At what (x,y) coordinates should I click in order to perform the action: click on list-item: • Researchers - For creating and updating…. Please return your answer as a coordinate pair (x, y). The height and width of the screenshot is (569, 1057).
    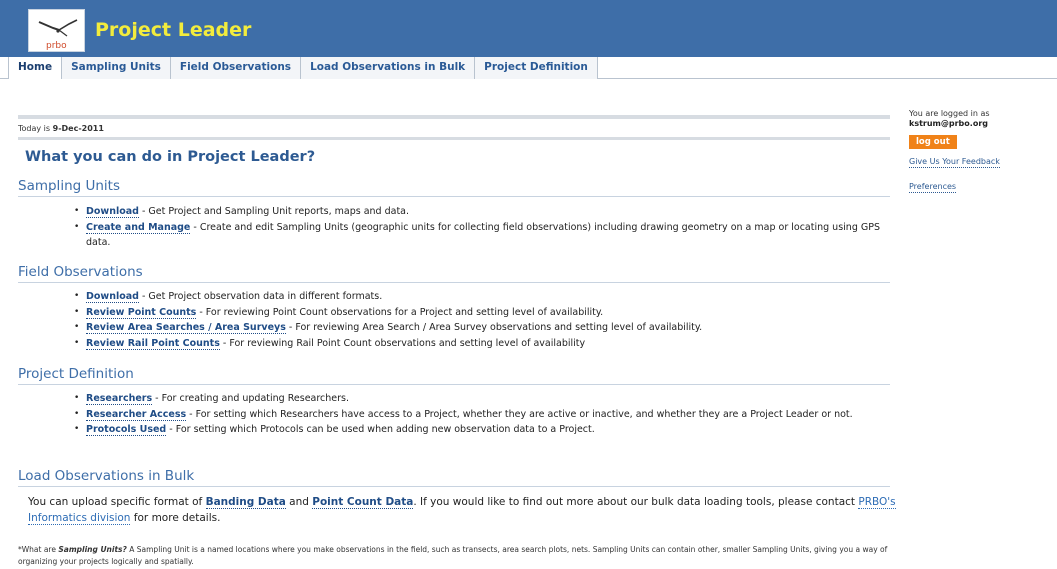
    Looking at the image, I should click on (480, 399).